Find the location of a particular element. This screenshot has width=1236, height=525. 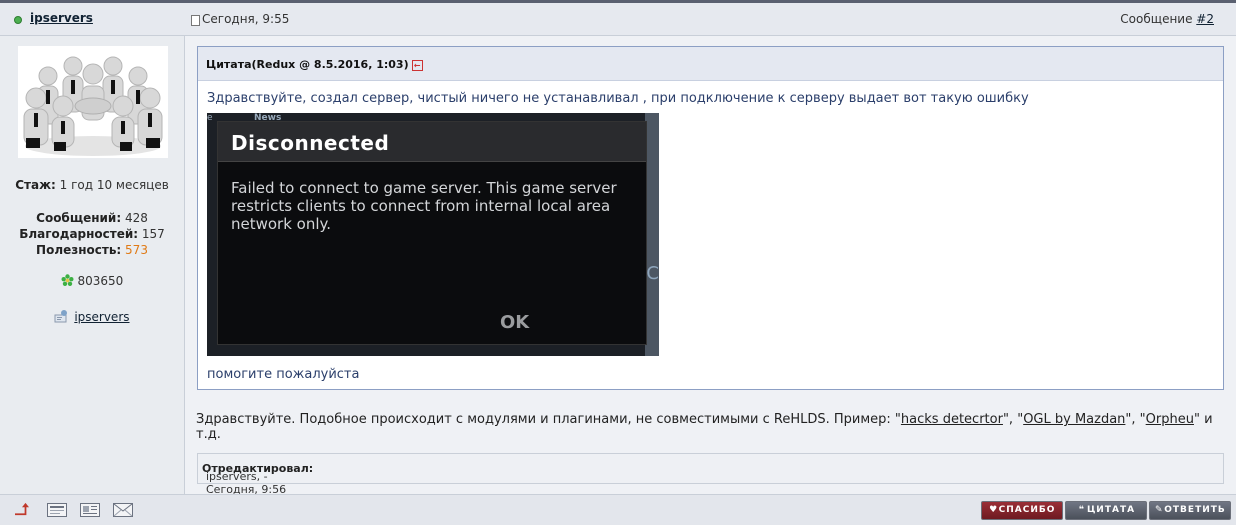

dialog-title: Disconnected is located at coordinates (310, 143).